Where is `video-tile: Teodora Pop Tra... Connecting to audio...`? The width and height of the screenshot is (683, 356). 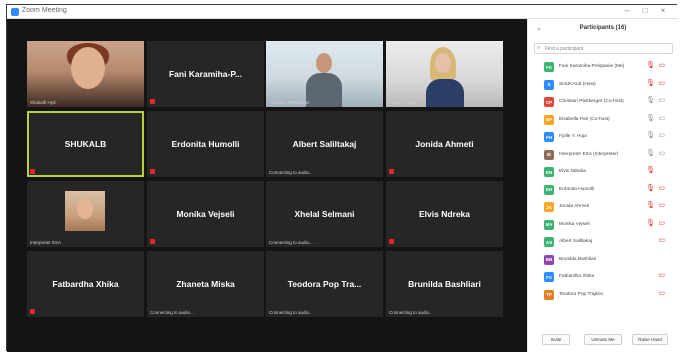
video-tile: Teodora Pop Tra... Connecting to audio... is located at coordinates (324, 284).